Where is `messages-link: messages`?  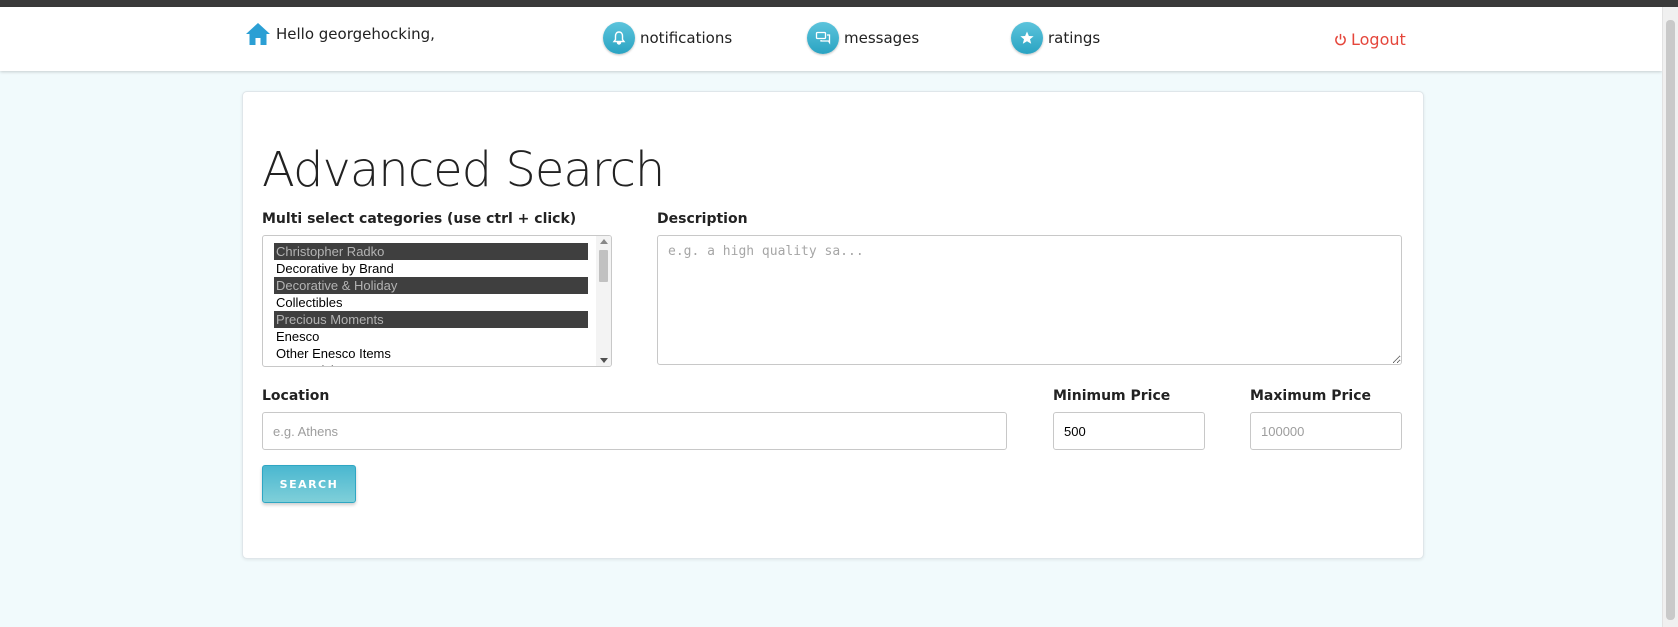
messages-link: messages is located at coordinates (863, 38).